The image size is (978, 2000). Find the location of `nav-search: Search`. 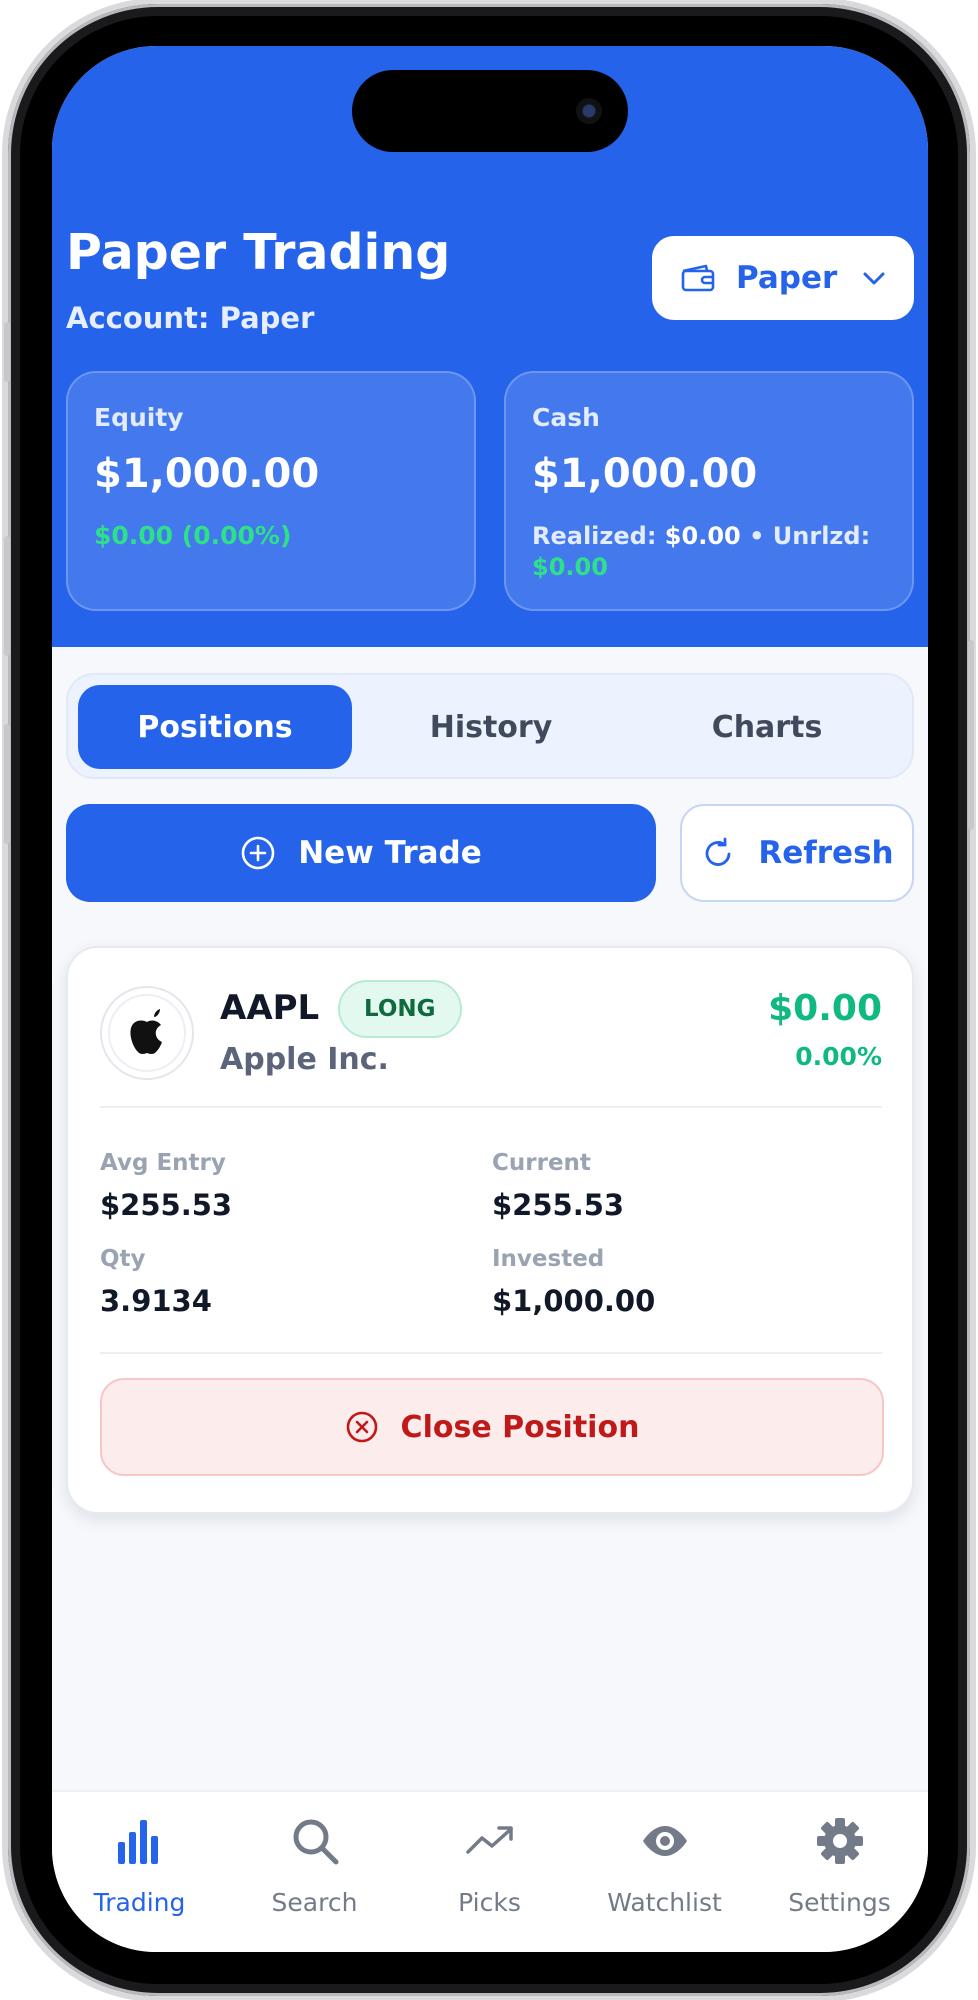

nav-search: Search is located at coordinates (314, 1872).